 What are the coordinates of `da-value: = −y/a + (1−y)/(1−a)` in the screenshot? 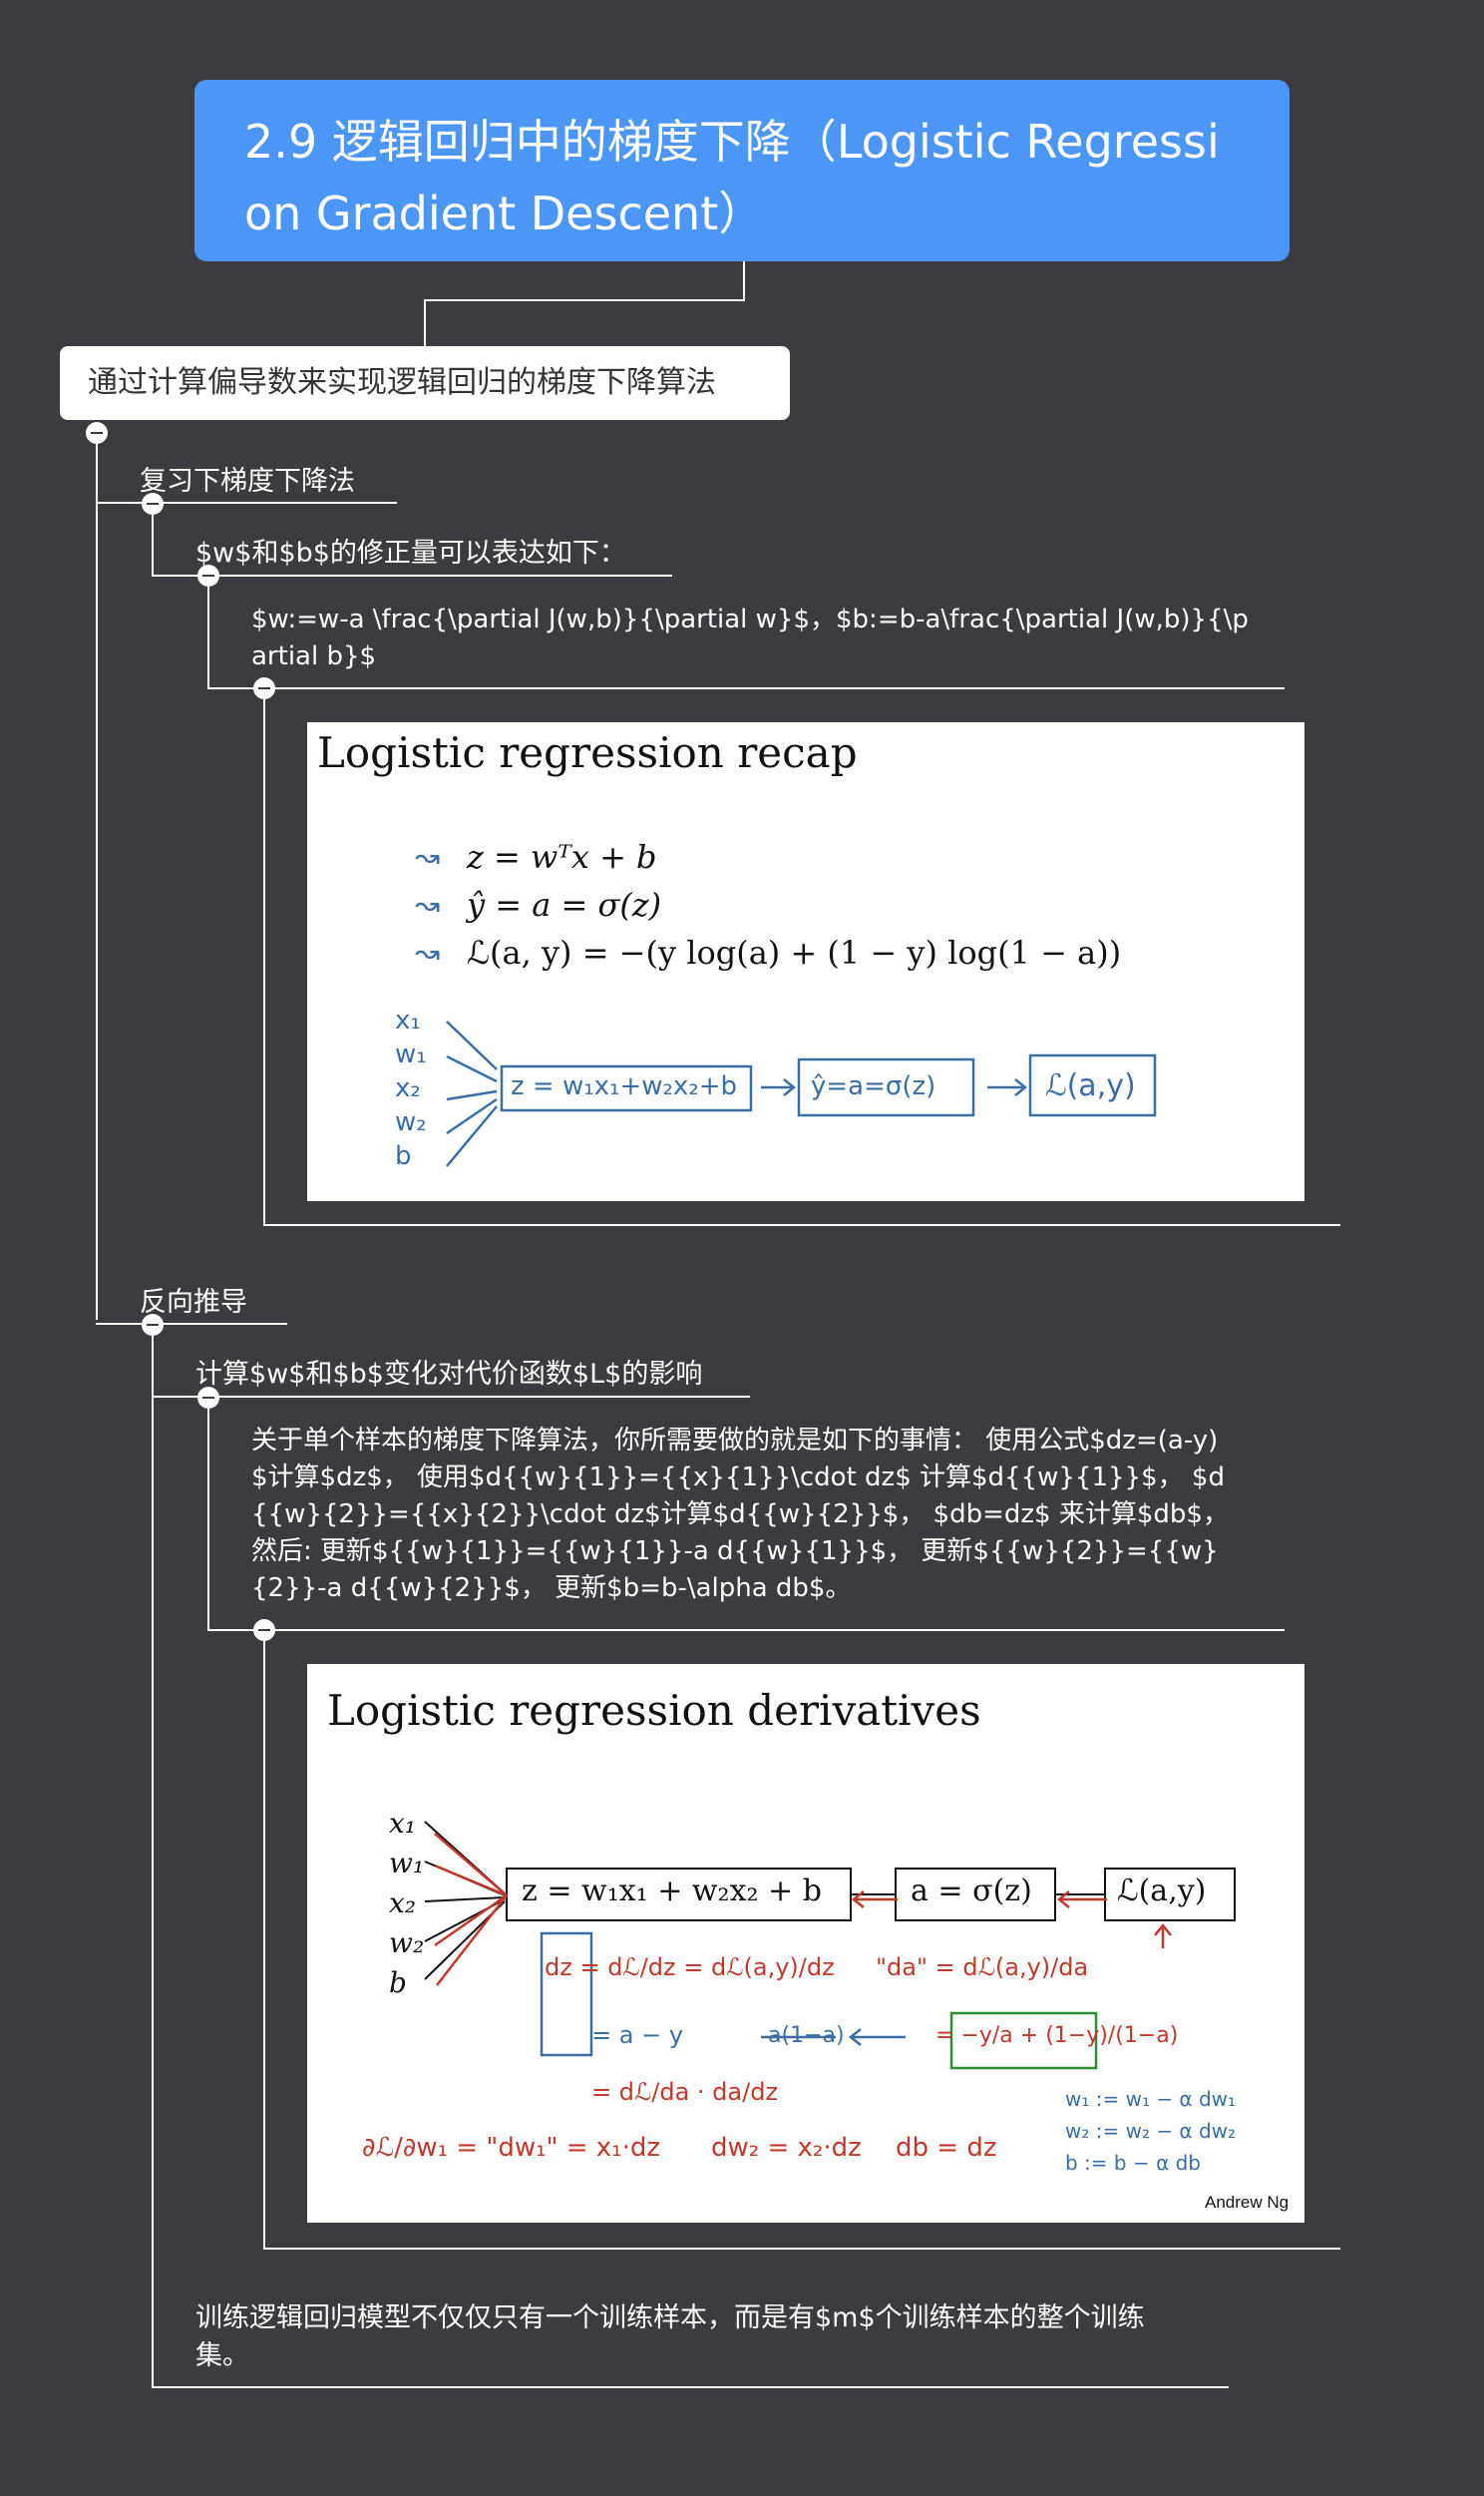 It's located at (1057, 2036).